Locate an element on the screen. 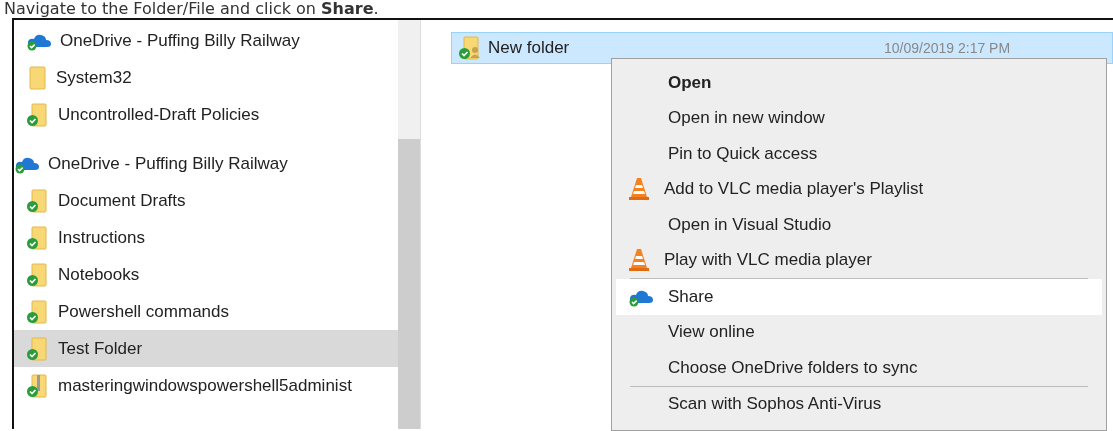 This screenshot has height=431, width=1113. nav-item: Instructions is located at coordinates (206, 237).